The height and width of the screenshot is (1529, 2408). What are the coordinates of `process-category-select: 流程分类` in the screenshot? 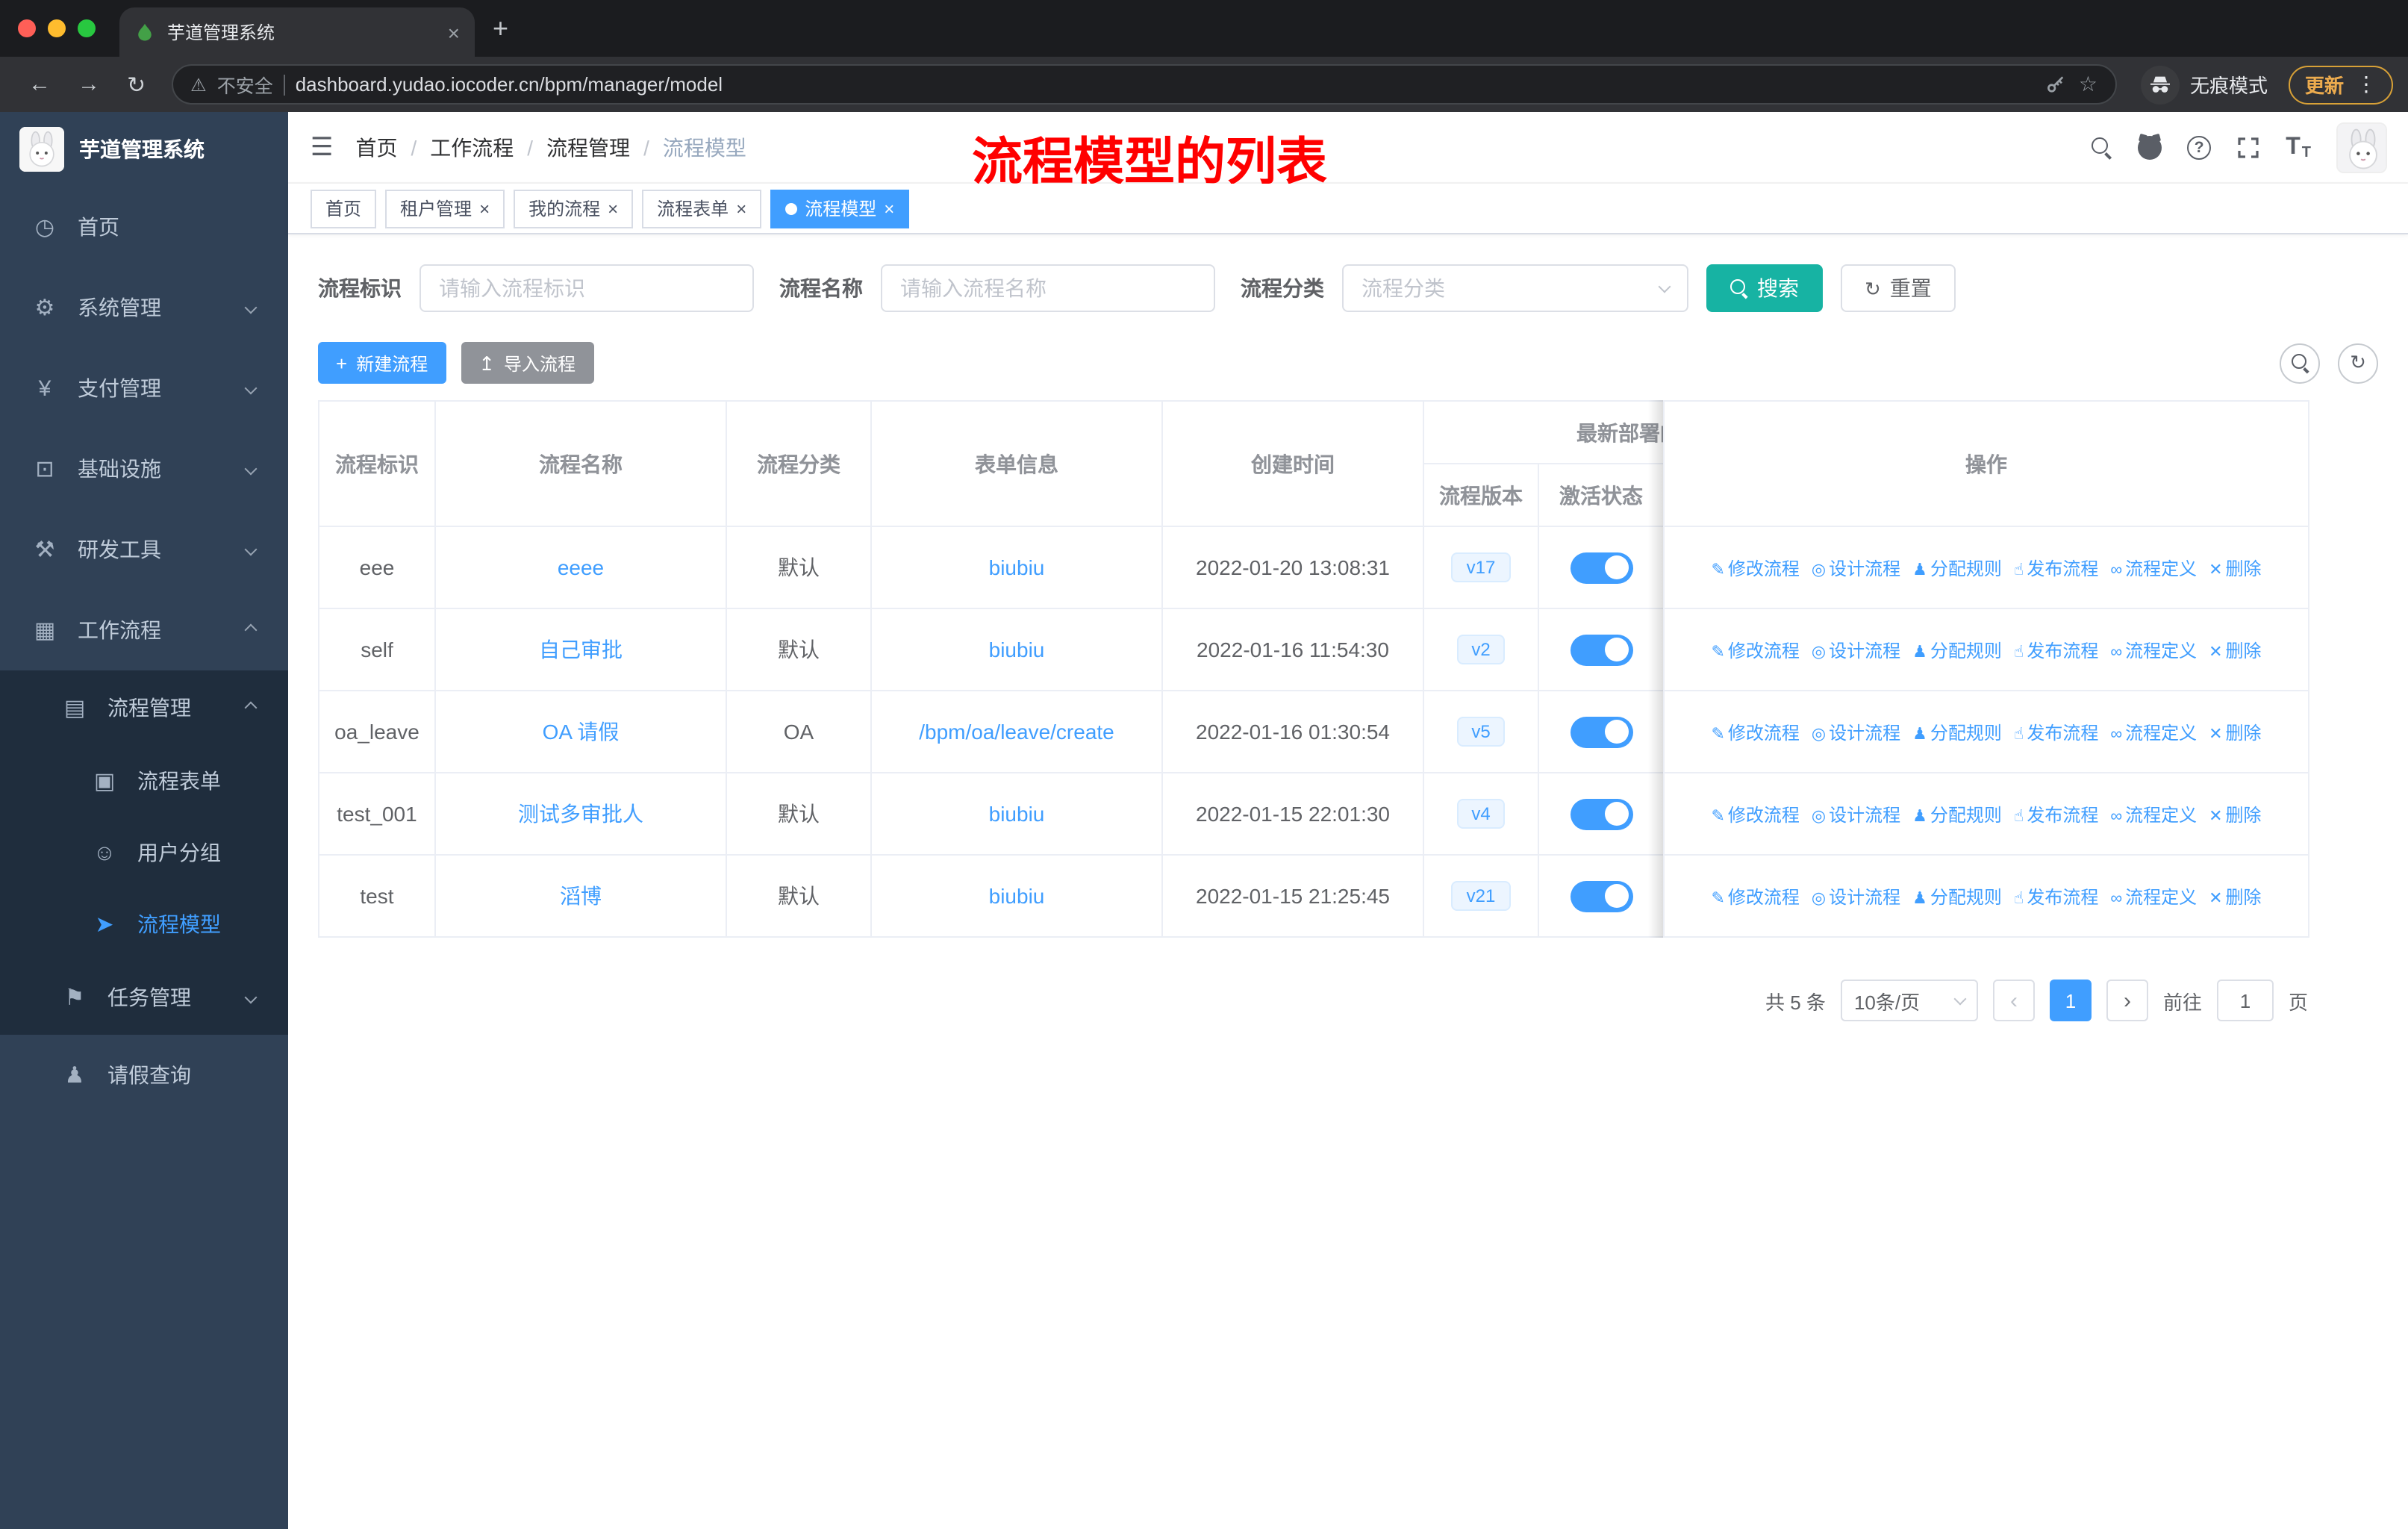 It's located at (1515, 288).